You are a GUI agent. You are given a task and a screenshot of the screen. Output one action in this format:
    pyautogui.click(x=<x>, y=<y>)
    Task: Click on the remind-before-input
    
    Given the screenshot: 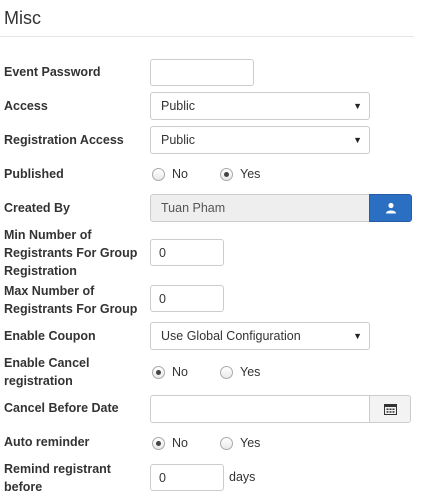 What is the action you would take?
    pyautogui.click(x=187, y=477)
    